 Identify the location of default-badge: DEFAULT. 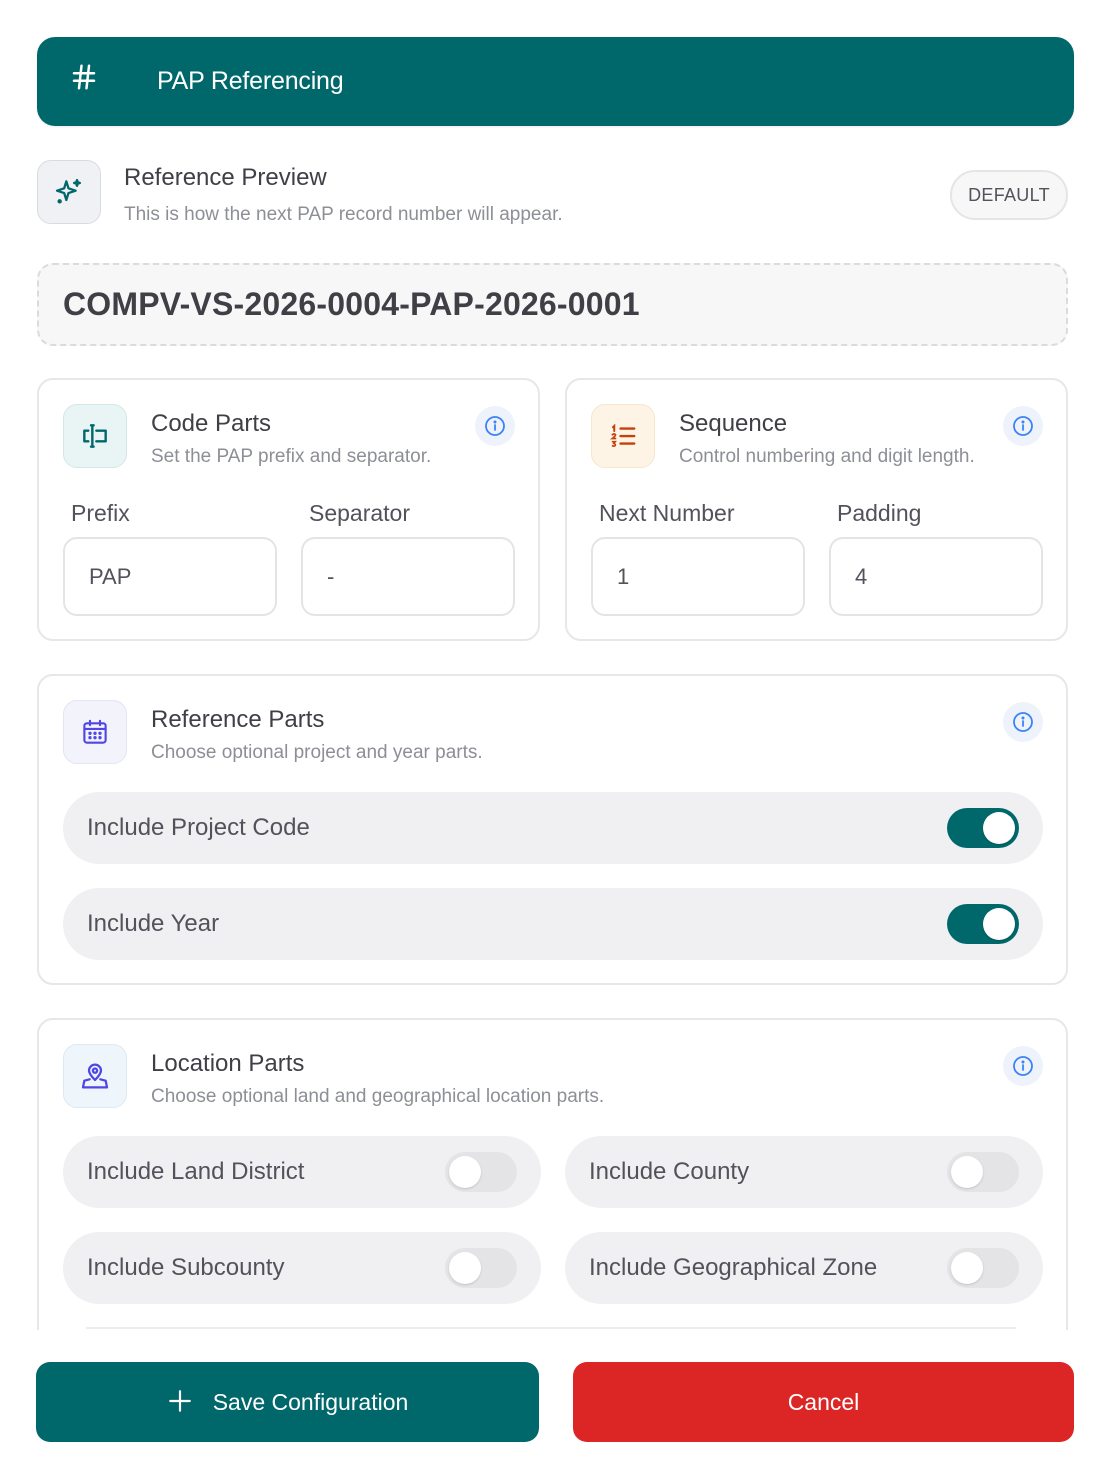
(1009, 195).